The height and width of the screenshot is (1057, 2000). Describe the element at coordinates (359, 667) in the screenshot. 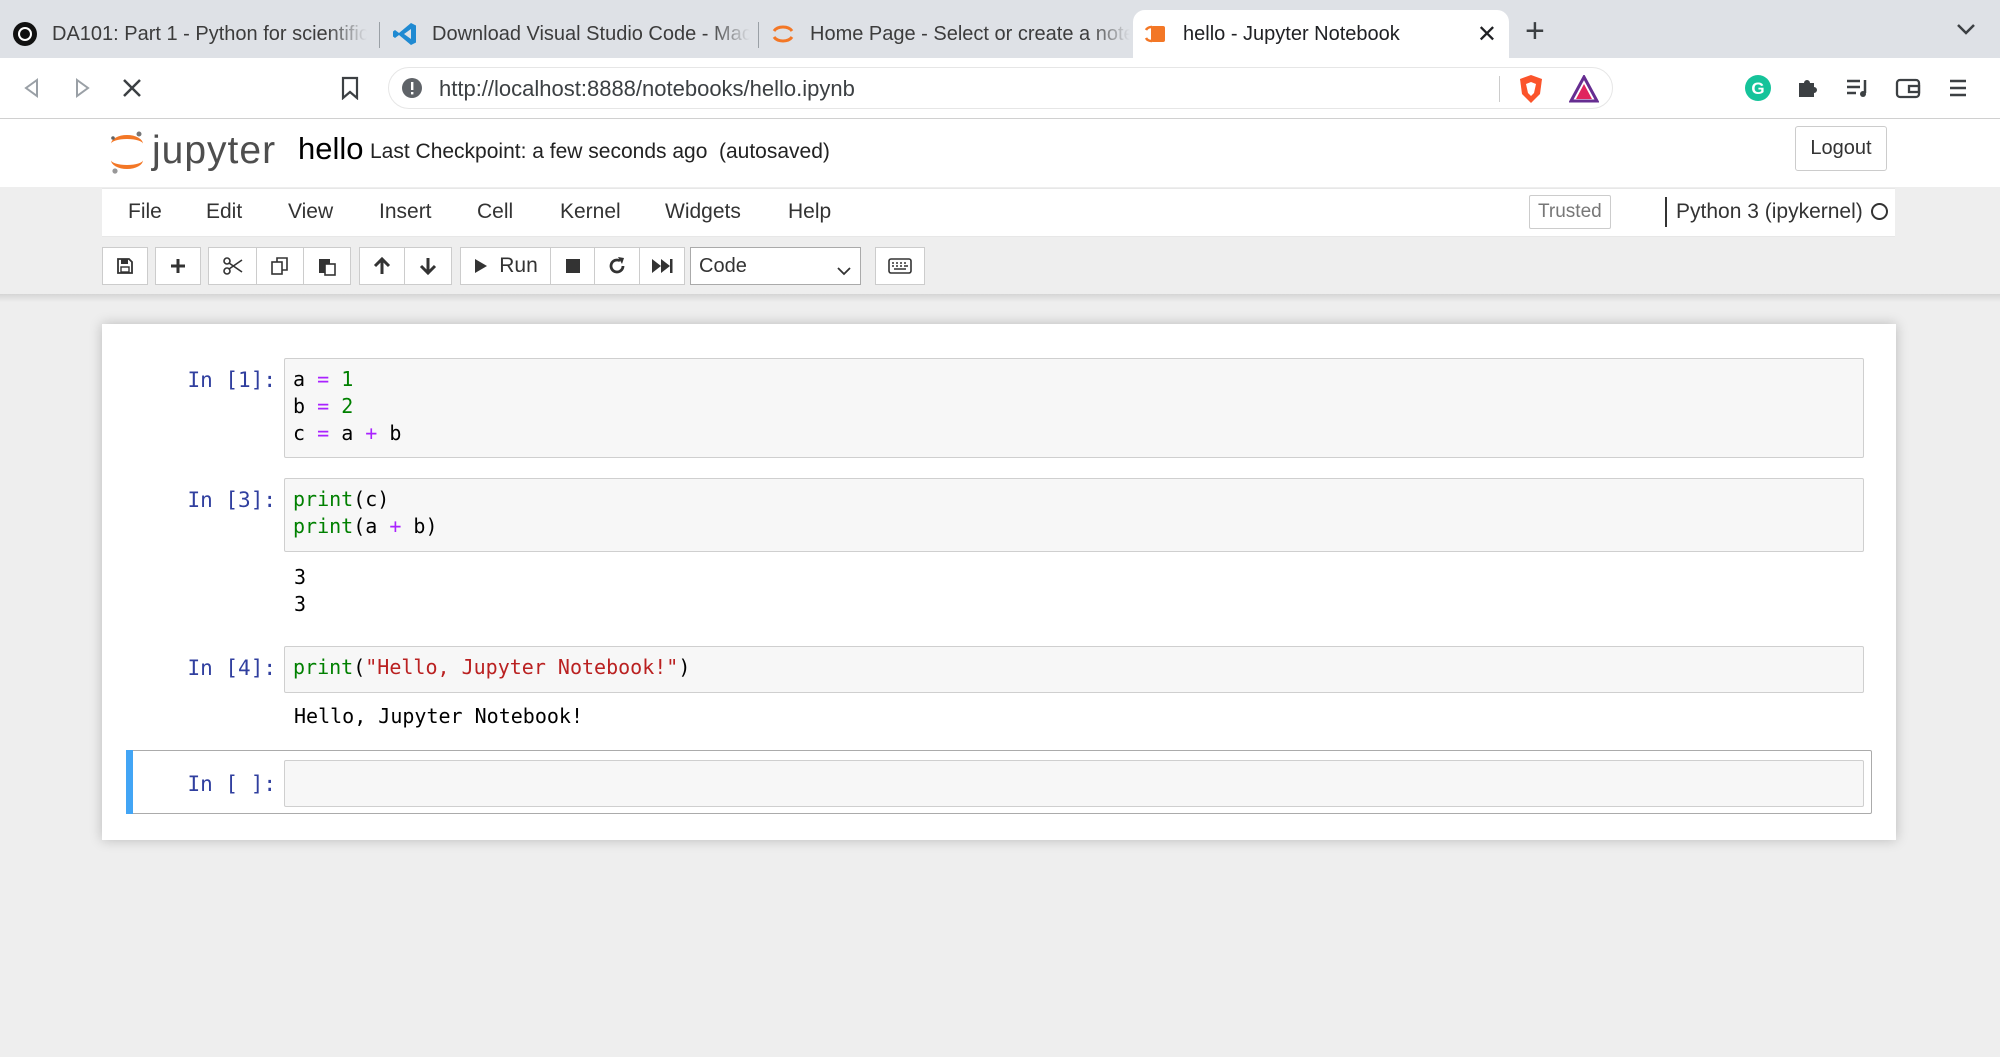

I see `code-token: (` at that location.